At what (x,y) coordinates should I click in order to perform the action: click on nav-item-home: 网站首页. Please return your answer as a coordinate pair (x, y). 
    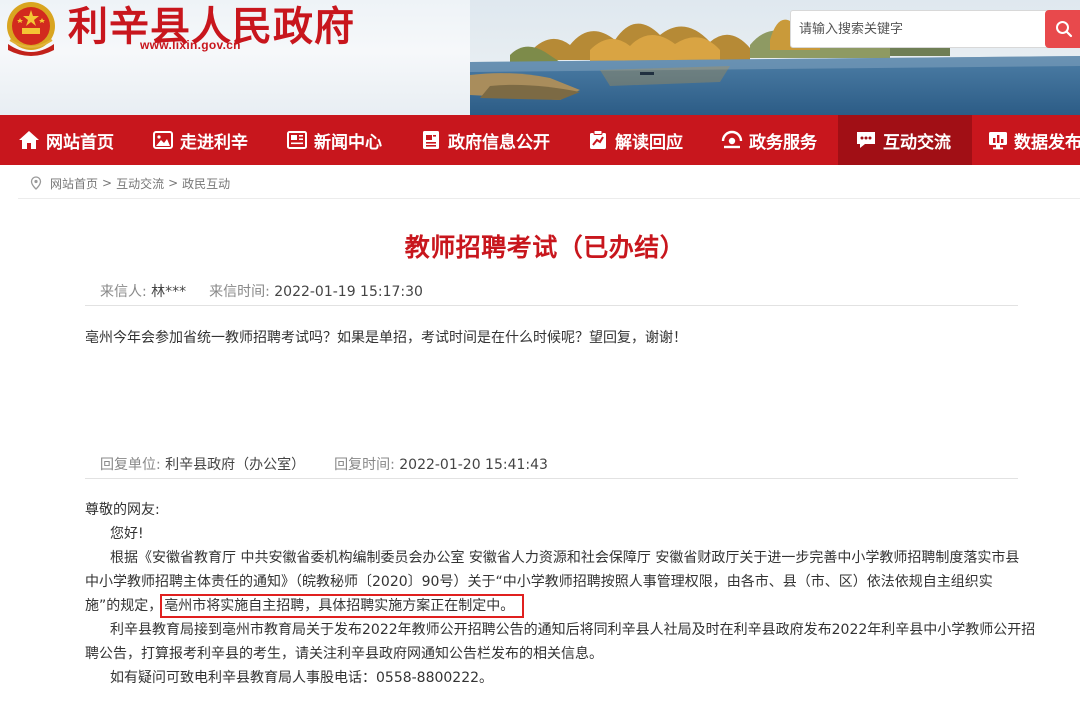
    Looking at the image, I should click on (78, 140).